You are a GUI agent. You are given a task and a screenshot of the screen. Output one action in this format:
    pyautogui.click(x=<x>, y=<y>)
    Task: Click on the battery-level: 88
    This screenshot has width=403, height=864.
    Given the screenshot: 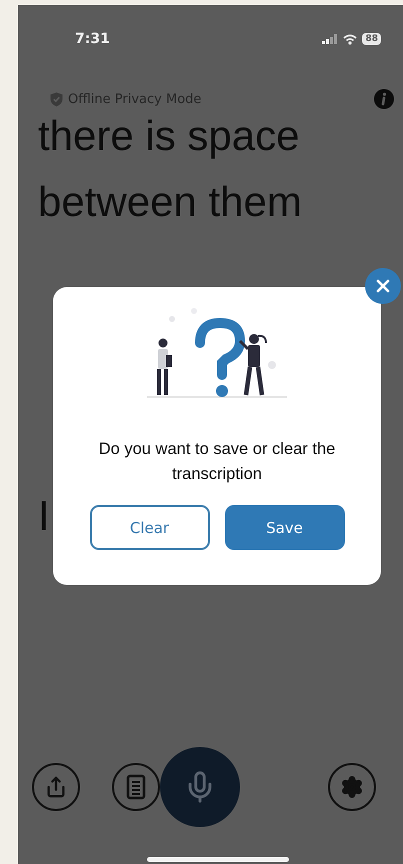 What is the action you would take?
    pyautogui.click(x=371, y=39)
    